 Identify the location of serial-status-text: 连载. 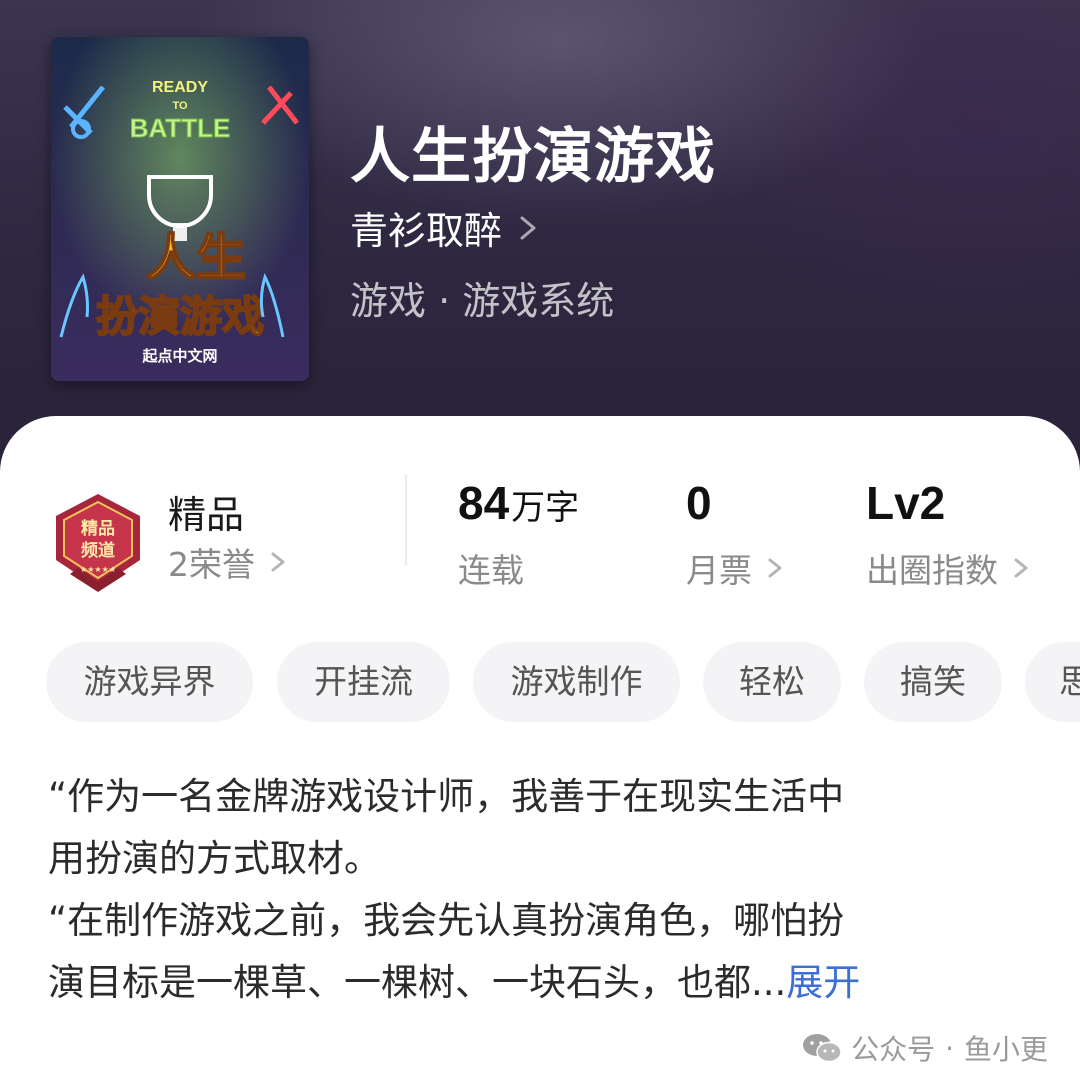
(491, 570).